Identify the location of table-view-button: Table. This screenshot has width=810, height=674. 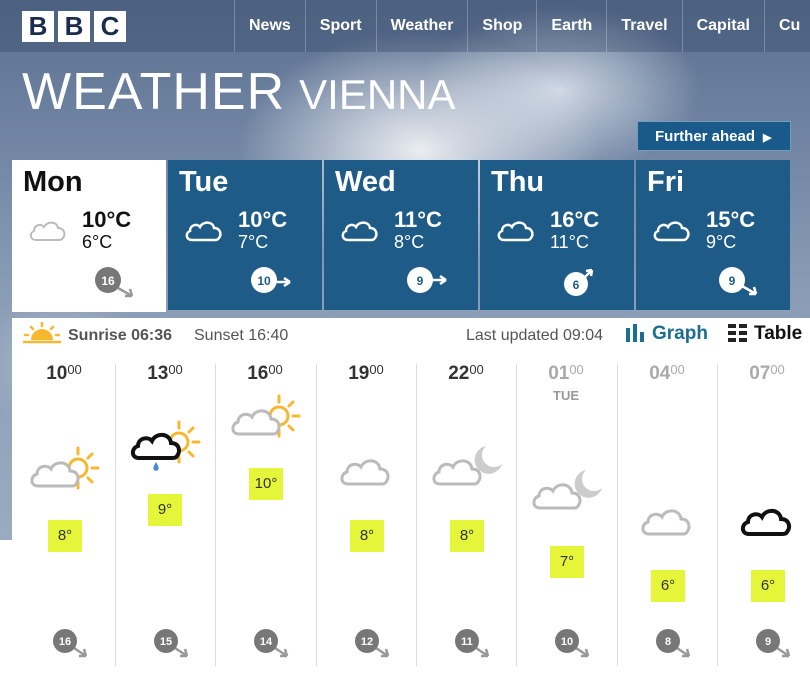
(765, 334).